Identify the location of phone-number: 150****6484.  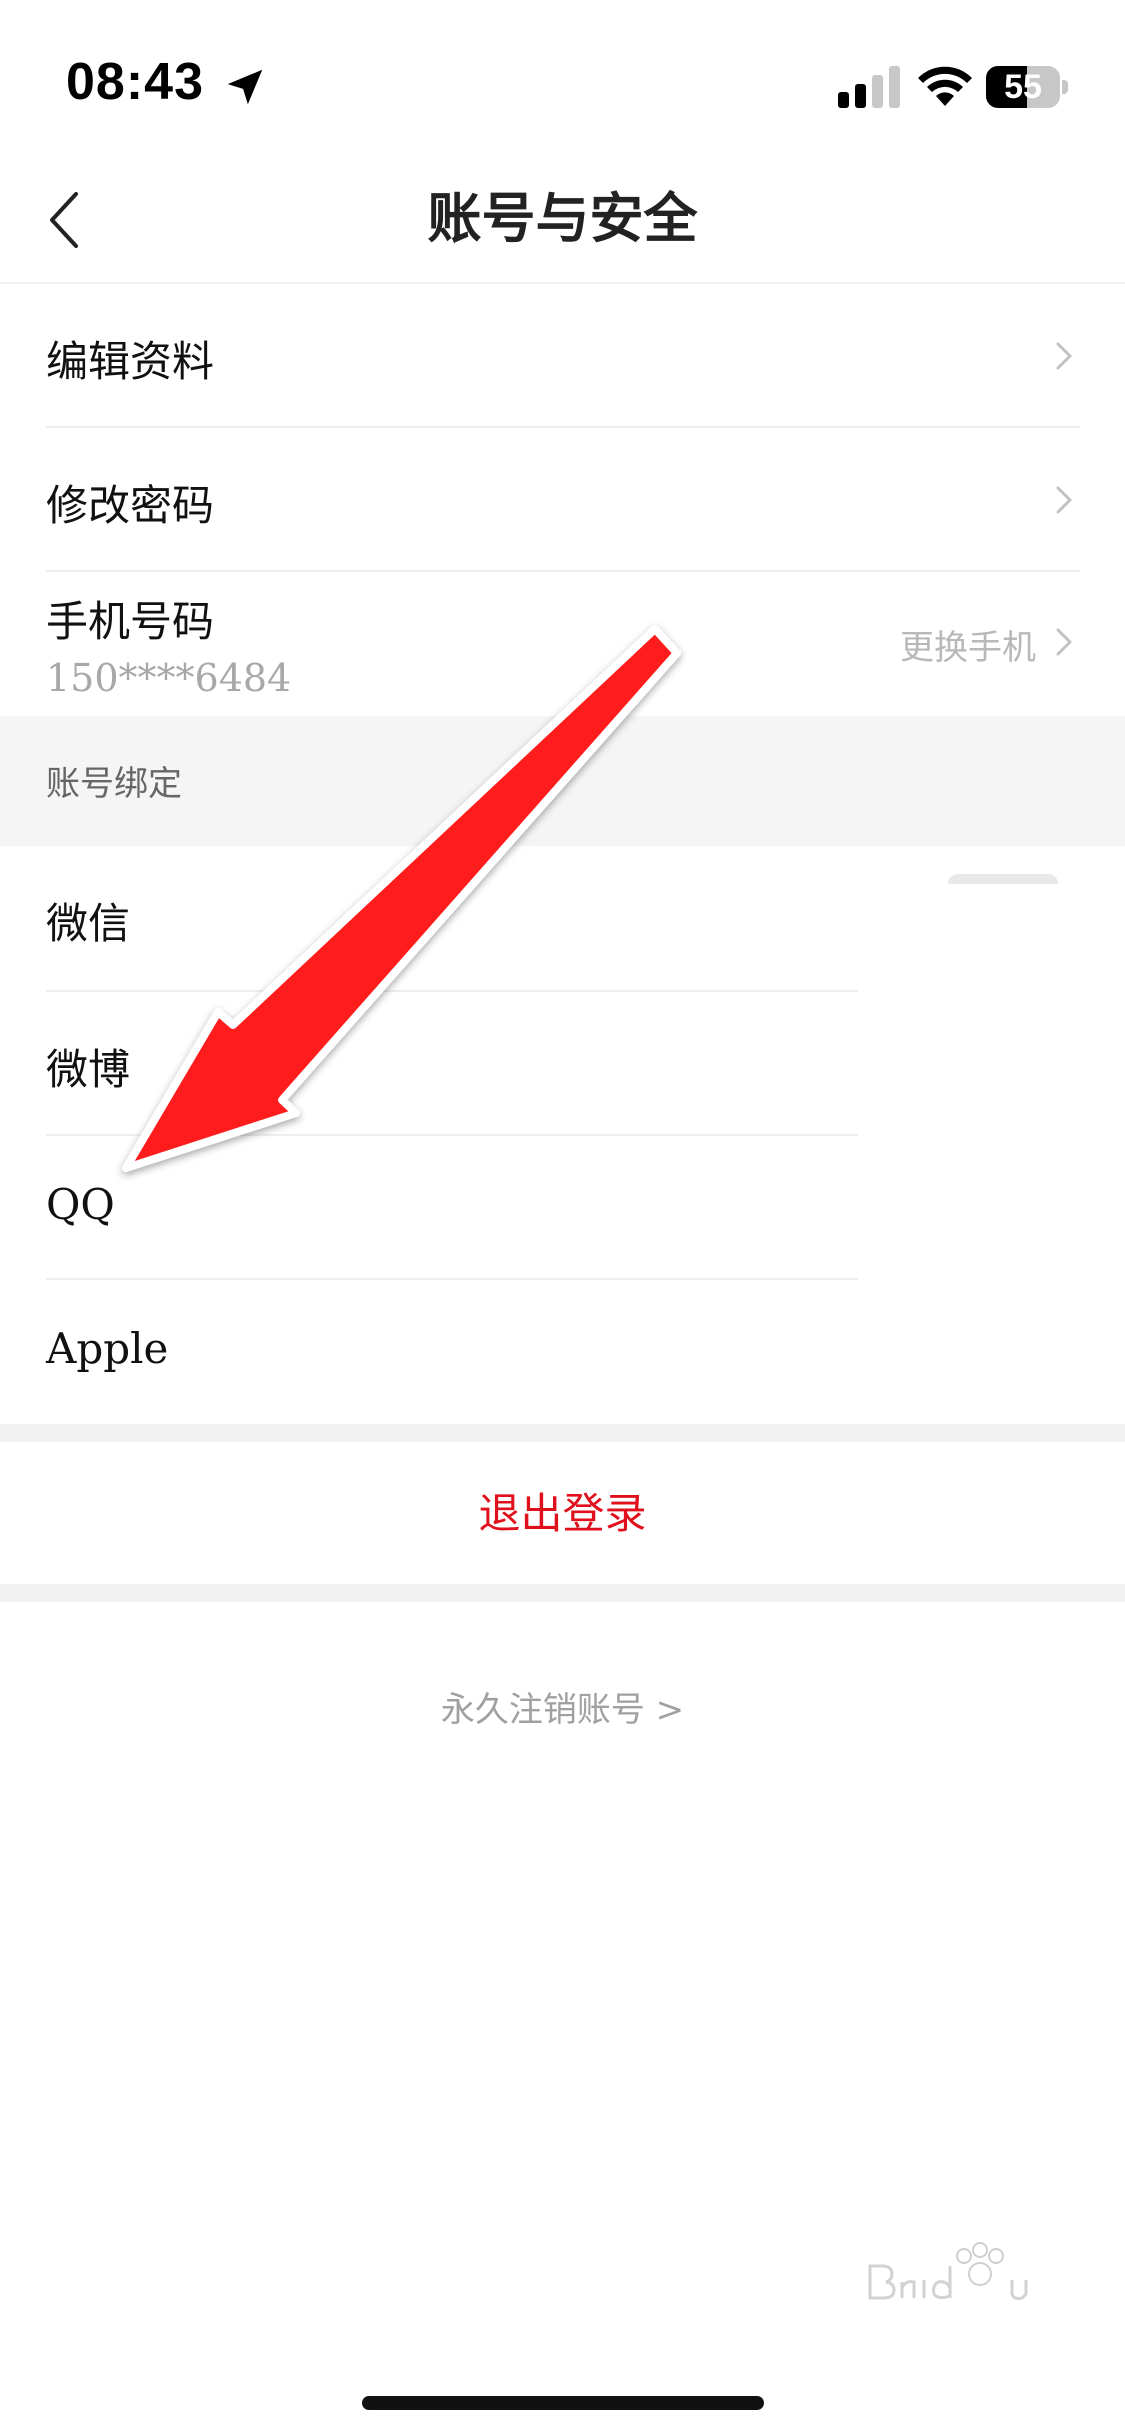
(169, 678).